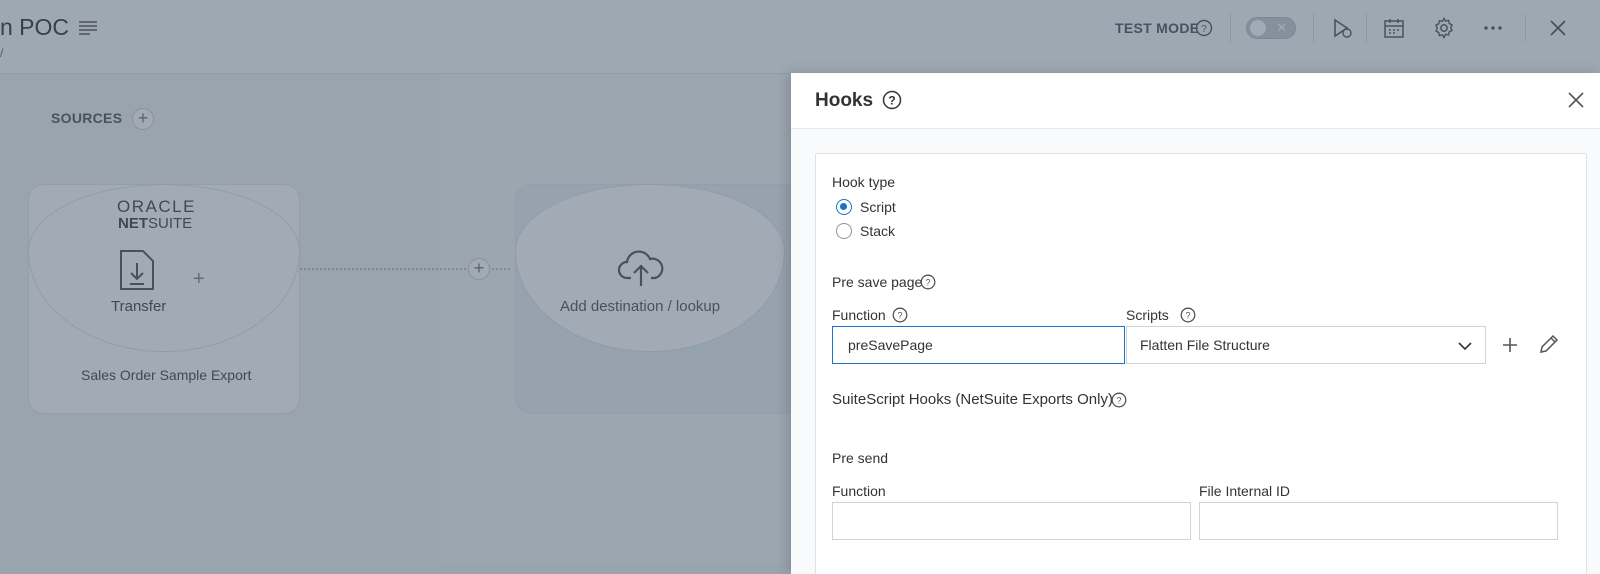 The width and height of the screenshot is (1600, 574). Describe the element at coordinates (877, 282) in the screenshot. I see `pre-save-page-label: Pre save page` at that location.